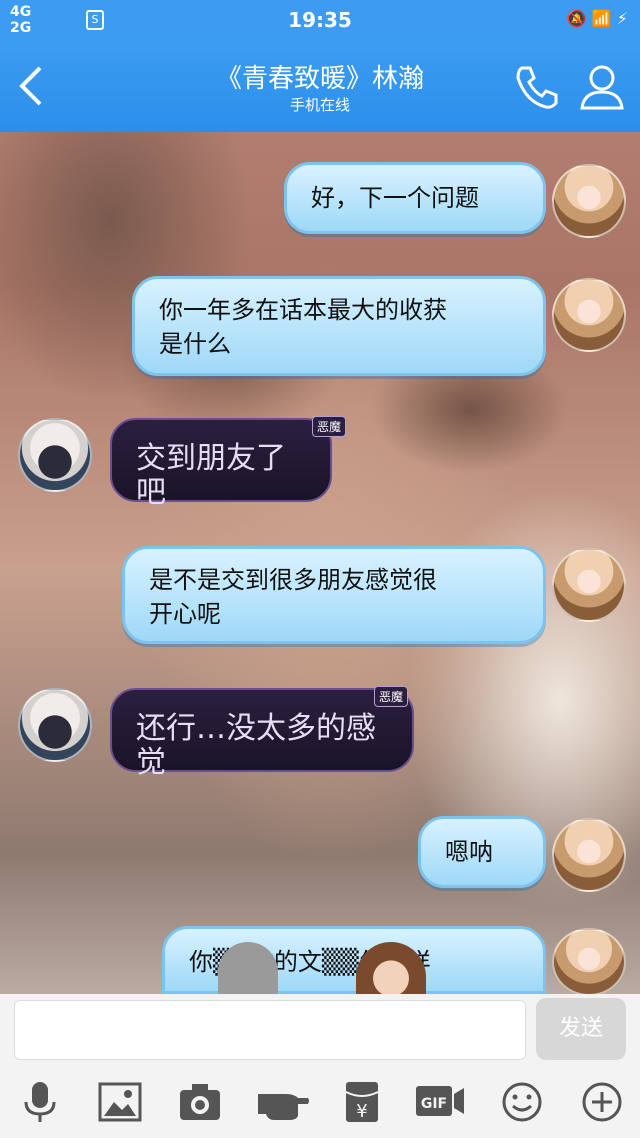 This screenshot has width=640, height=1138. I want to click on message-bubble-outgoing: 嗯呐, so click(482, 852).